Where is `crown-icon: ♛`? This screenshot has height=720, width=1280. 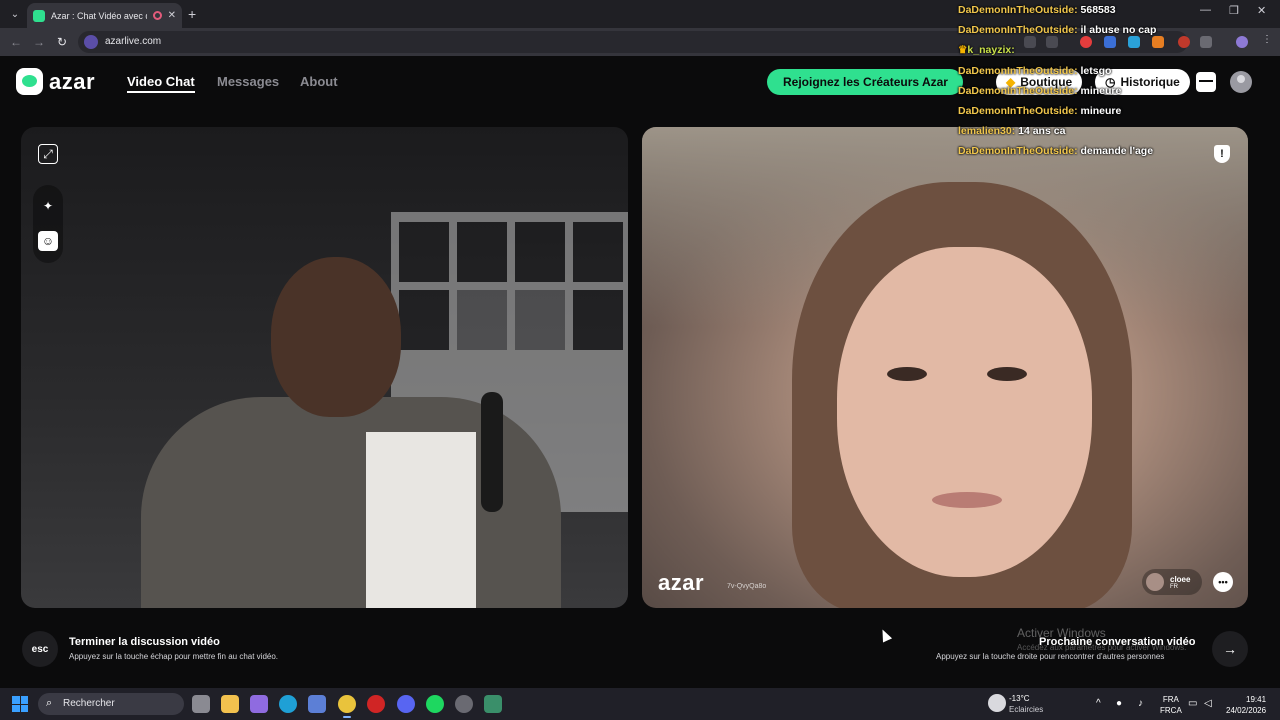
crown-icon: ♛ is located at coordinates (963, 50).